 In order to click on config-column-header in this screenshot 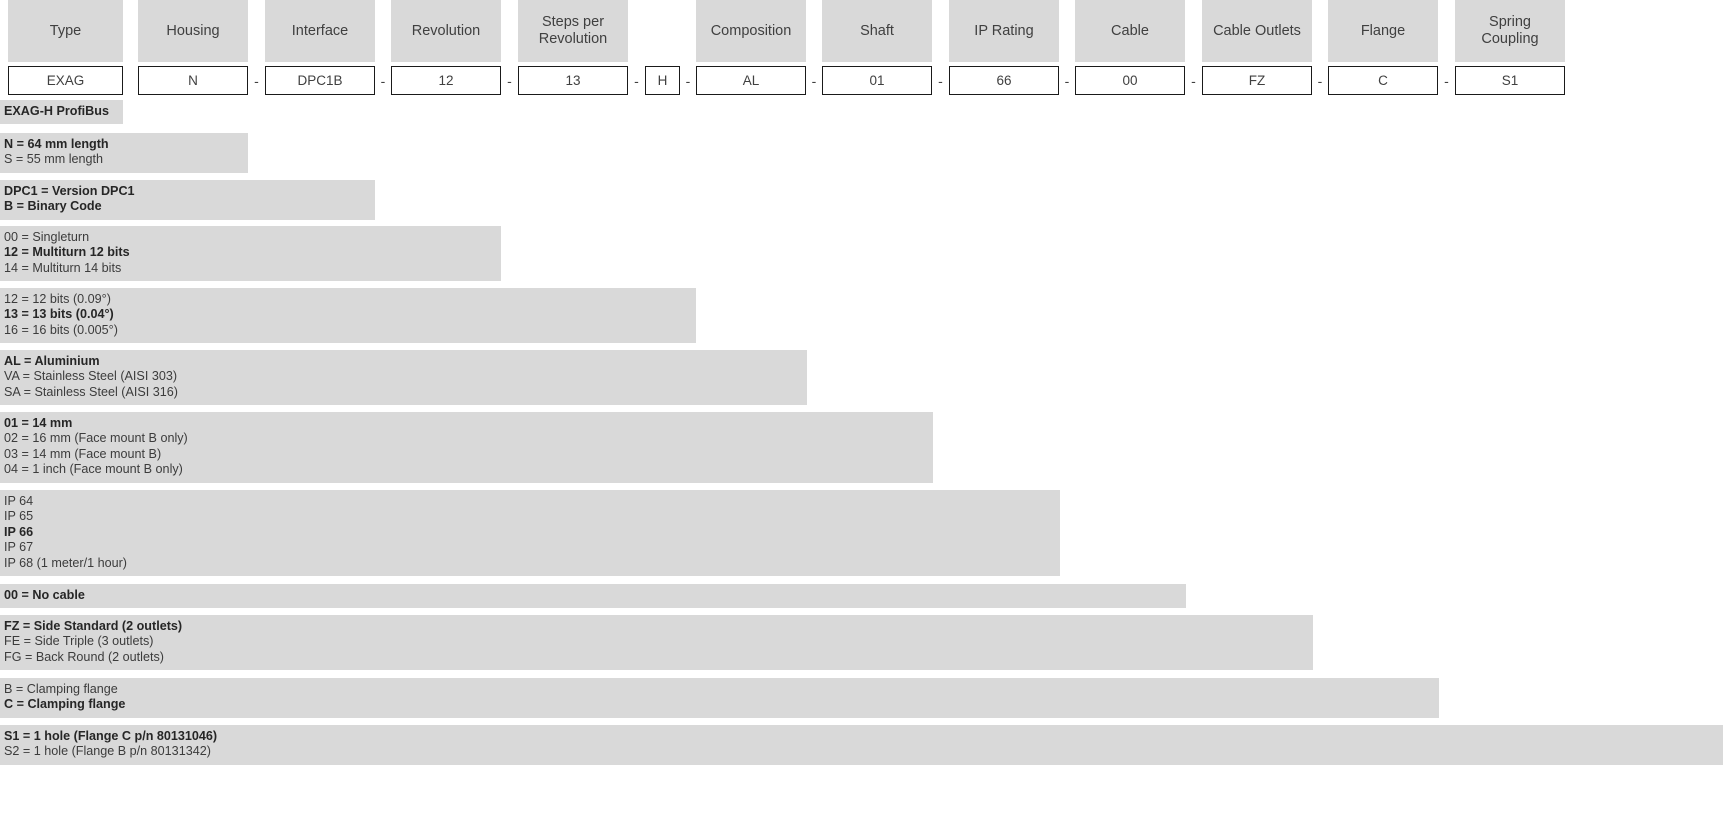, I will do `click(662, 31)`.